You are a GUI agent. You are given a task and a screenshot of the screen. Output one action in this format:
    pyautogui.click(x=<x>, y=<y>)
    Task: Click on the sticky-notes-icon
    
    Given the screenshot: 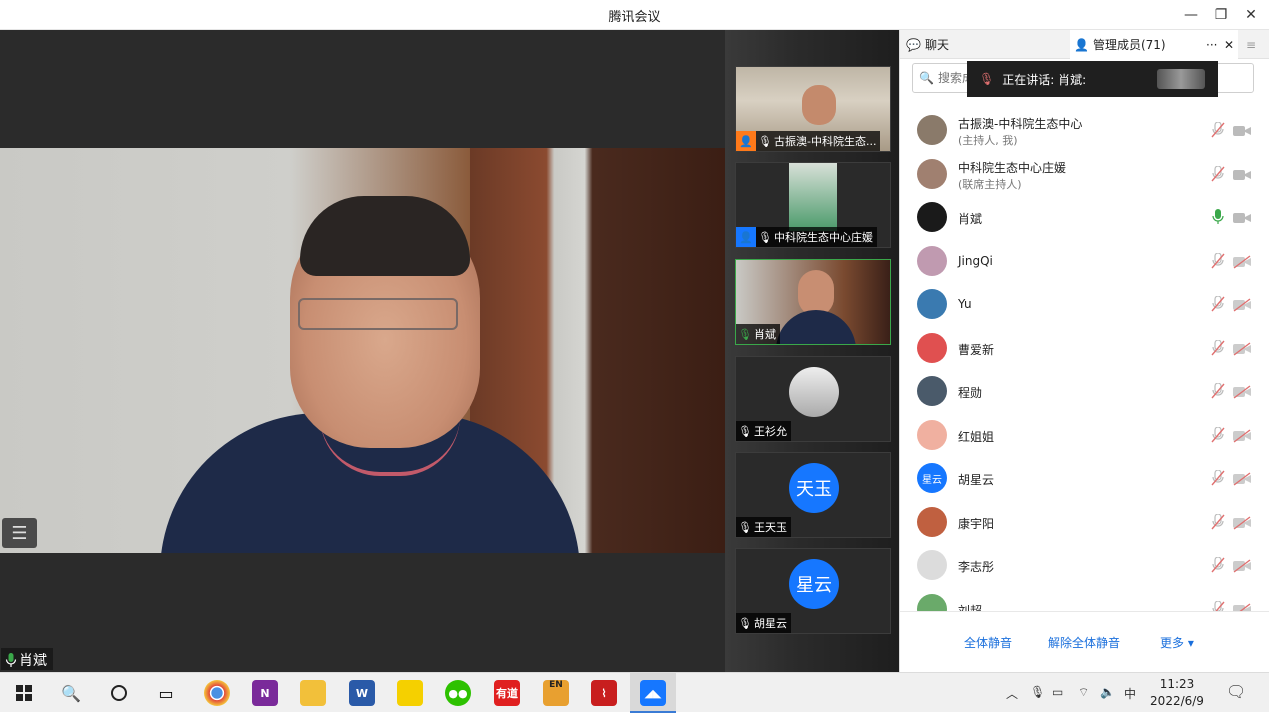 What is the action you would take?
    pyautogui.click(x=410, y=693)
    